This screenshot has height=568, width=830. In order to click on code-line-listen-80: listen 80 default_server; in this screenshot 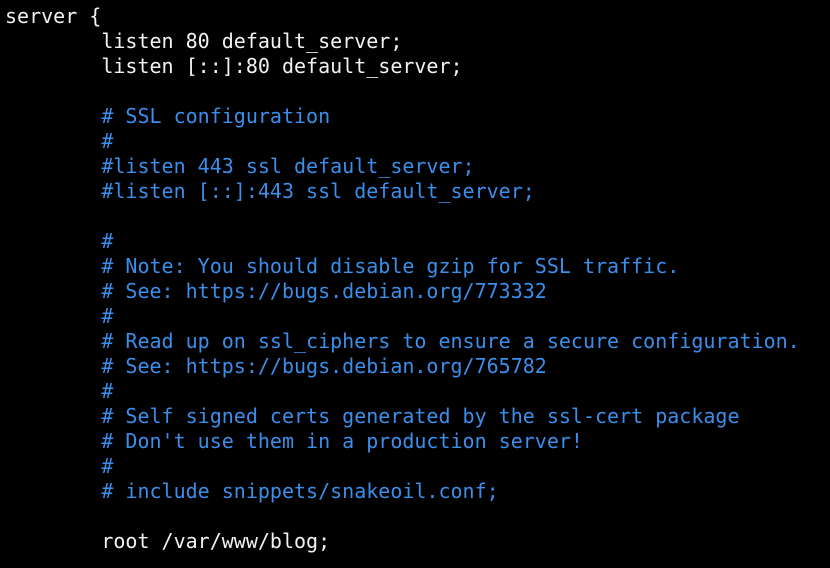, I will do `click(204, 41)`.